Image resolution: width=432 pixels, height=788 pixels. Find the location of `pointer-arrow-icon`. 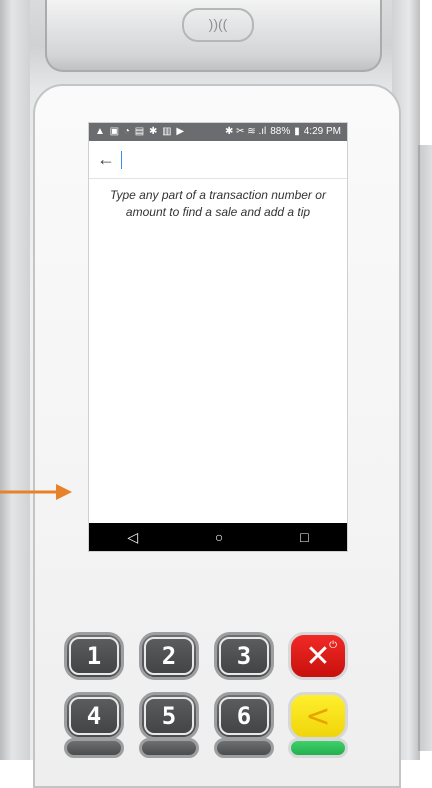

pointer-arrow-icon is located at coordinates (36, 492).